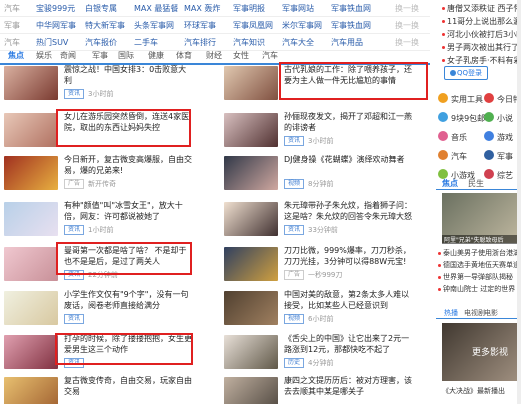 This screenshot has height=404, width=521. Describe the element at coordinates (156, 55) in the screenshot. I see `tab-5: 健康` at that location.